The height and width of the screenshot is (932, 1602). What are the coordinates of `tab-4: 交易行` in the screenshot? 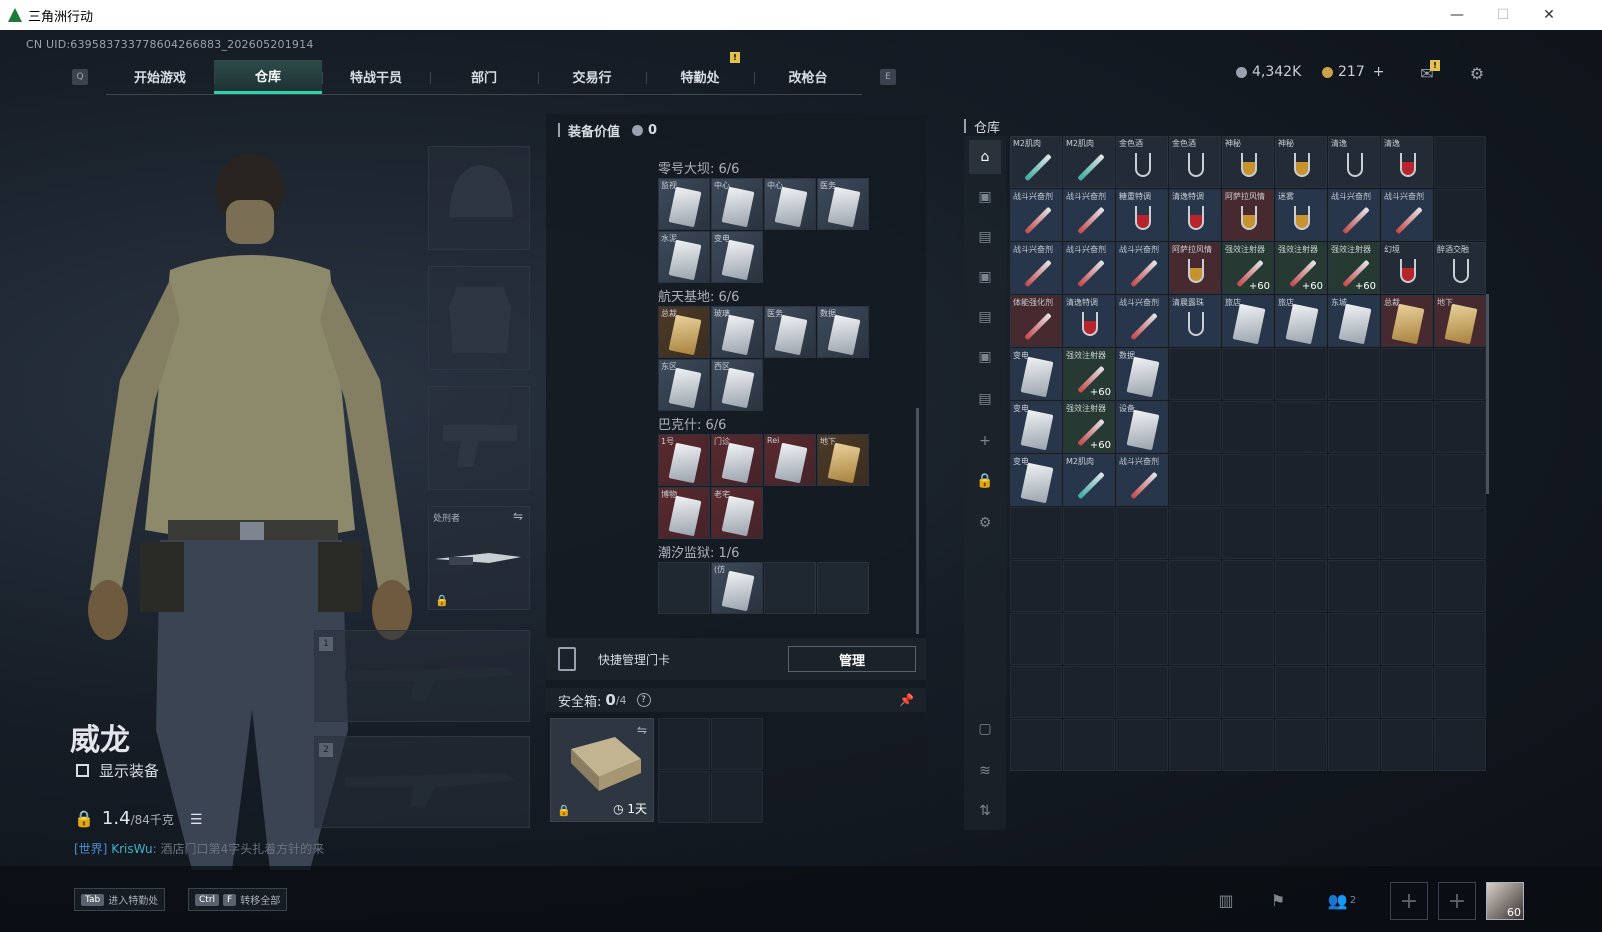 It's located at (592, 77).